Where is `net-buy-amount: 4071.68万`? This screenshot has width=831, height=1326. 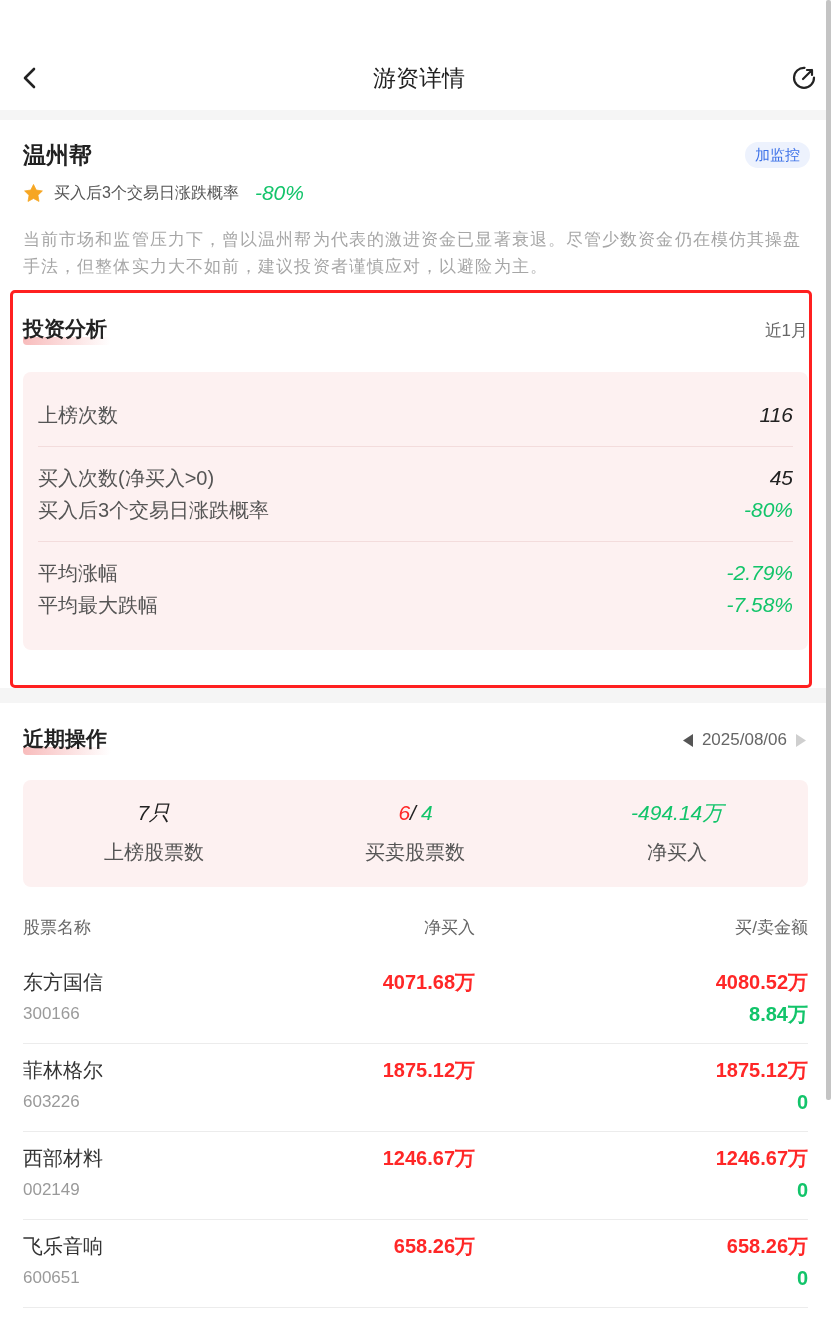
net-buy-amount: 4071.68万 is located at coordinates (428, 982).